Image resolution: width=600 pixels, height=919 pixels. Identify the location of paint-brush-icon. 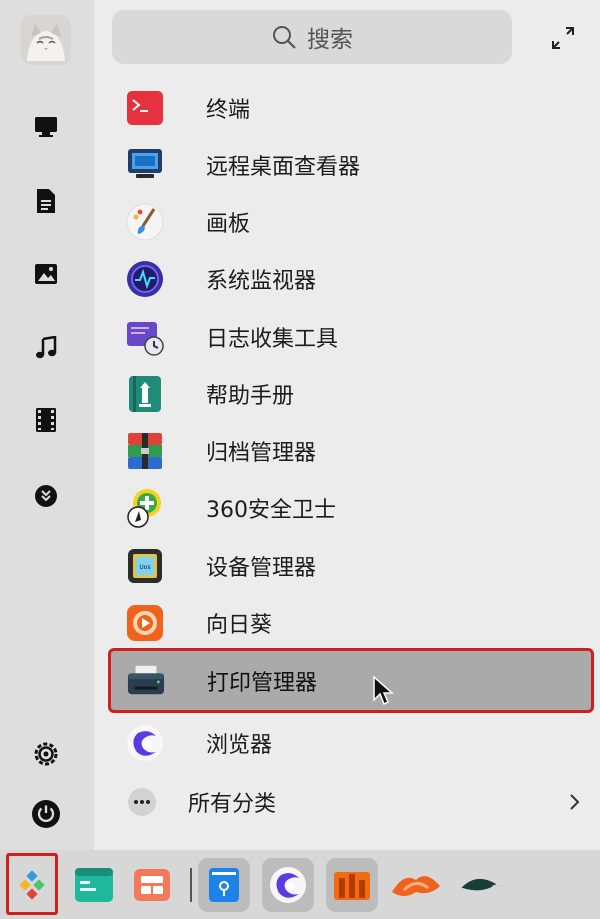
(145, 222).